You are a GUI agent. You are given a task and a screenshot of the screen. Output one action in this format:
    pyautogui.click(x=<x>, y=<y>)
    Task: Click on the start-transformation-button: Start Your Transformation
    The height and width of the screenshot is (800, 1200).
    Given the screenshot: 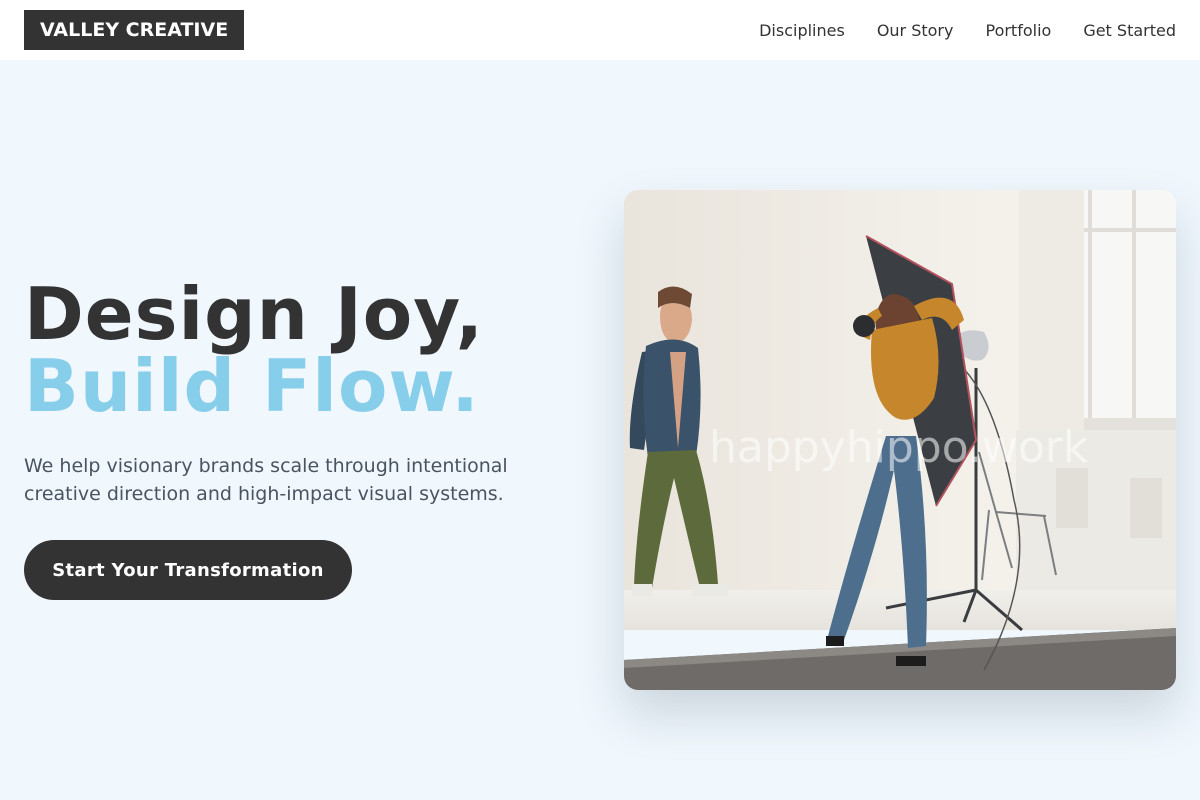 What is the action you would take?
    pyautogui.click(x=188, y=570)
    